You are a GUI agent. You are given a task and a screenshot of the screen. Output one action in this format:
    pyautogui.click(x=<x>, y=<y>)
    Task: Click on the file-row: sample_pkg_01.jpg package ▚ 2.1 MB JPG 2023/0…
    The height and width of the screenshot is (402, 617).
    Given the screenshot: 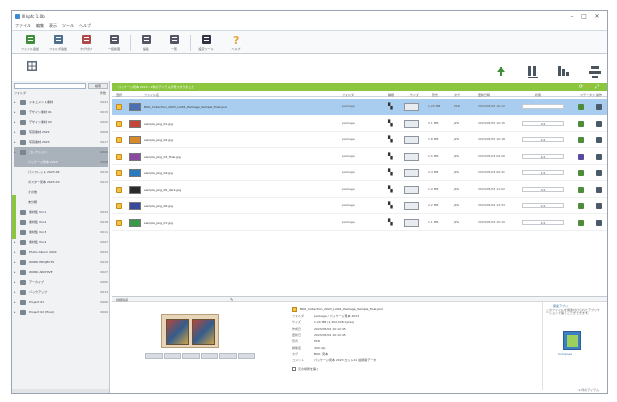 What is the action you would take?
    pyautogui.click(x=359, y=124)
    